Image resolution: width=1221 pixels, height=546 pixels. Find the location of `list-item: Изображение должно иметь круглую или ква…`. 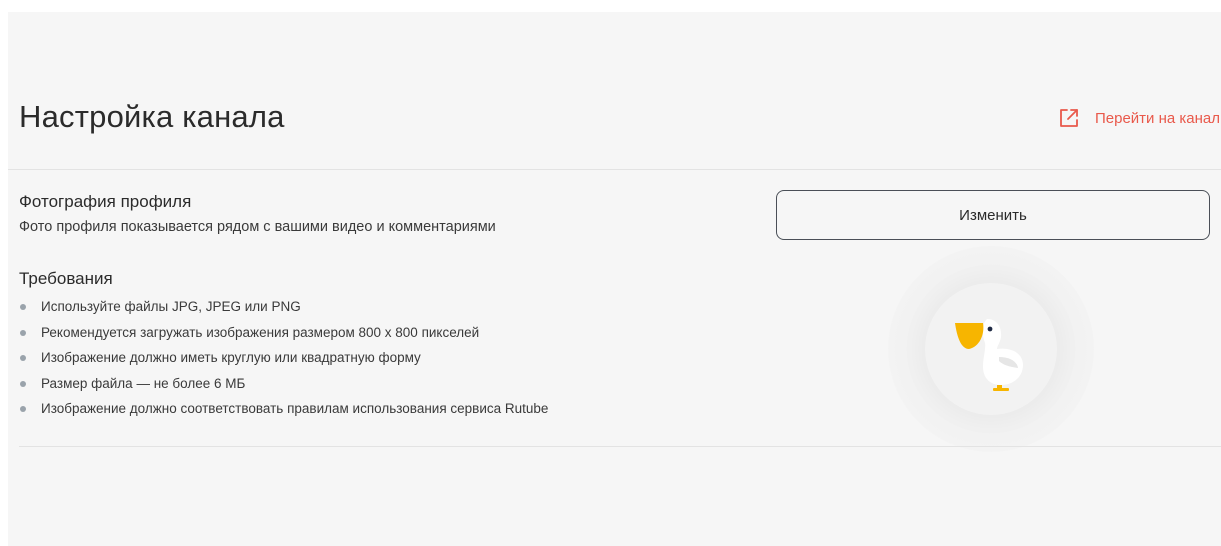

list-item: Изображение должно иметь круглую или ква… is located at coordinates (283, 361).